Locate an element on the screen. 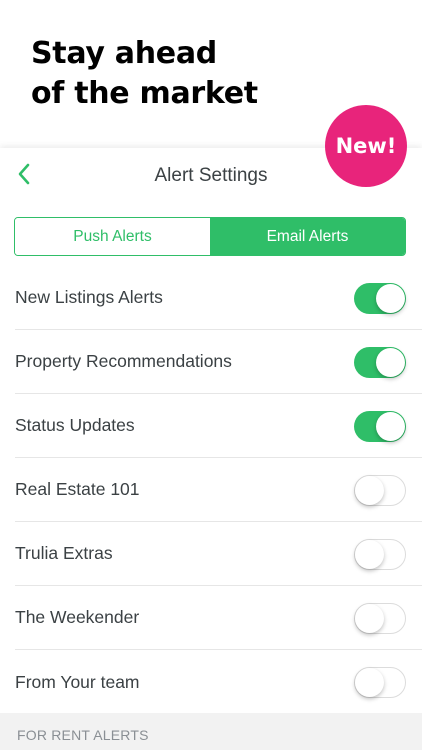 Image resolution: width=422 pixels, height=750 pixels. list-item: Real Estate 101 is located at coordinates (218, 490).